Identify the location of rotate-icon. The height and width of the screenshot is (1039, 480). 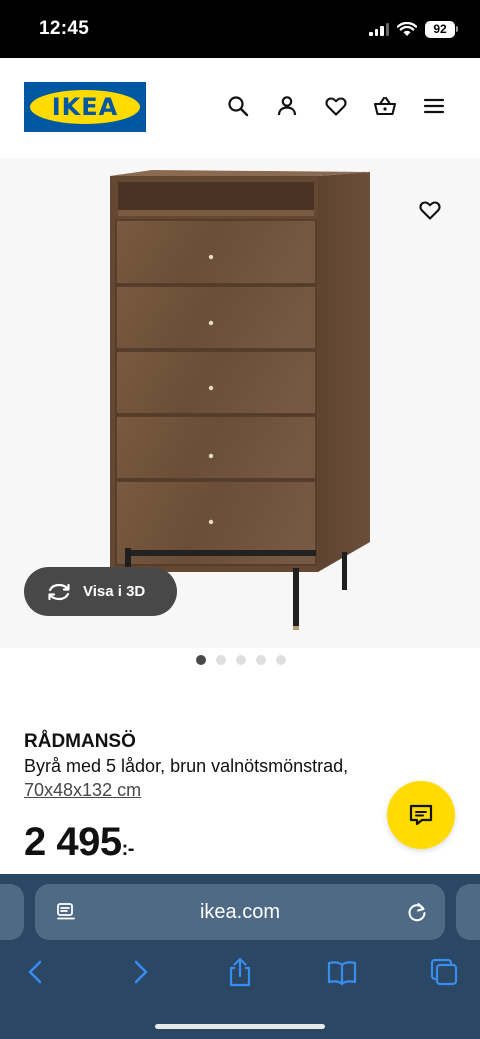
(59, 591).